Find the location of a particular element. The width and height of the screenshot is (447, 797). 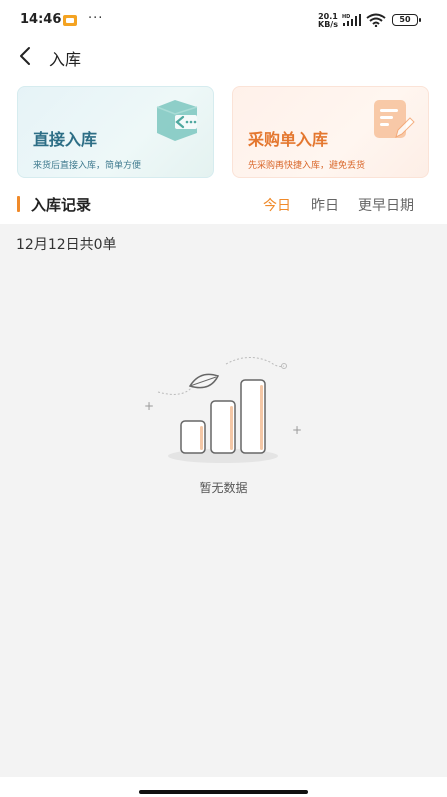

more-notifications-indicator: ··· is located at coordinates (96, 18).